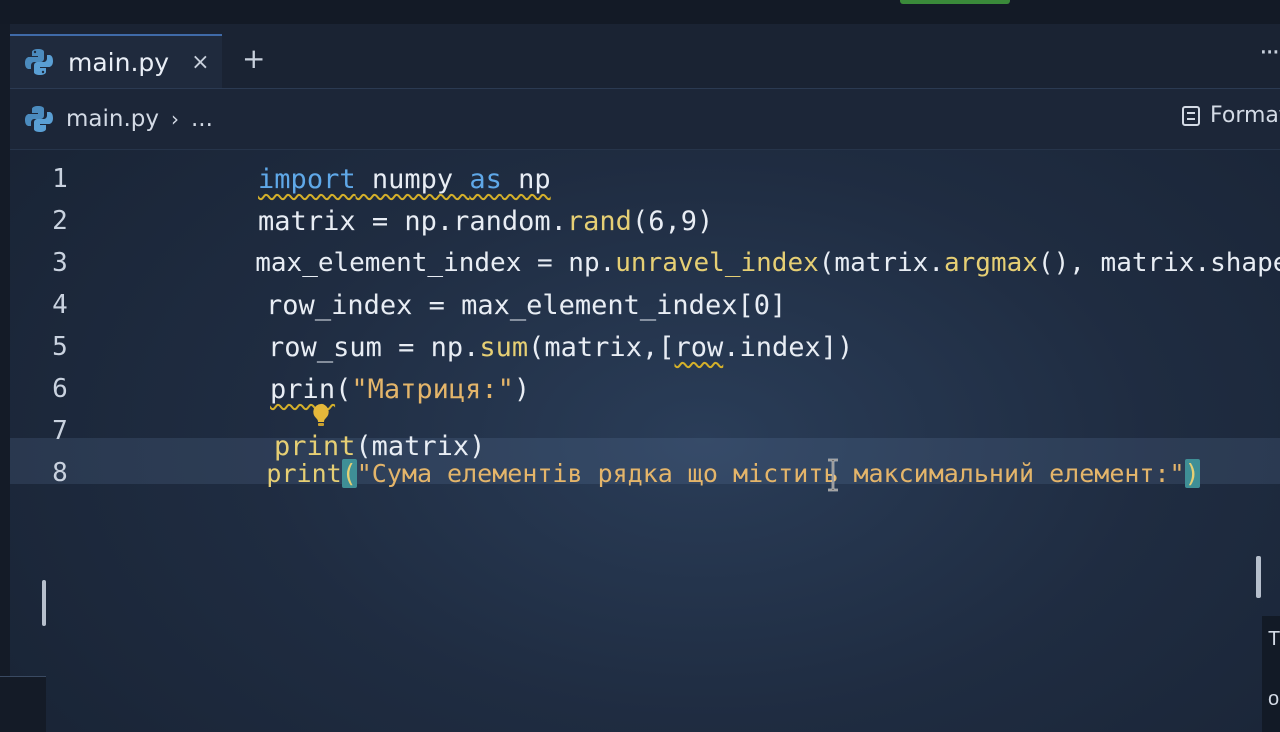  Describe the element at coordinates (1192, 473) in the screenshot. I see `matching-bracket: )` at that location.